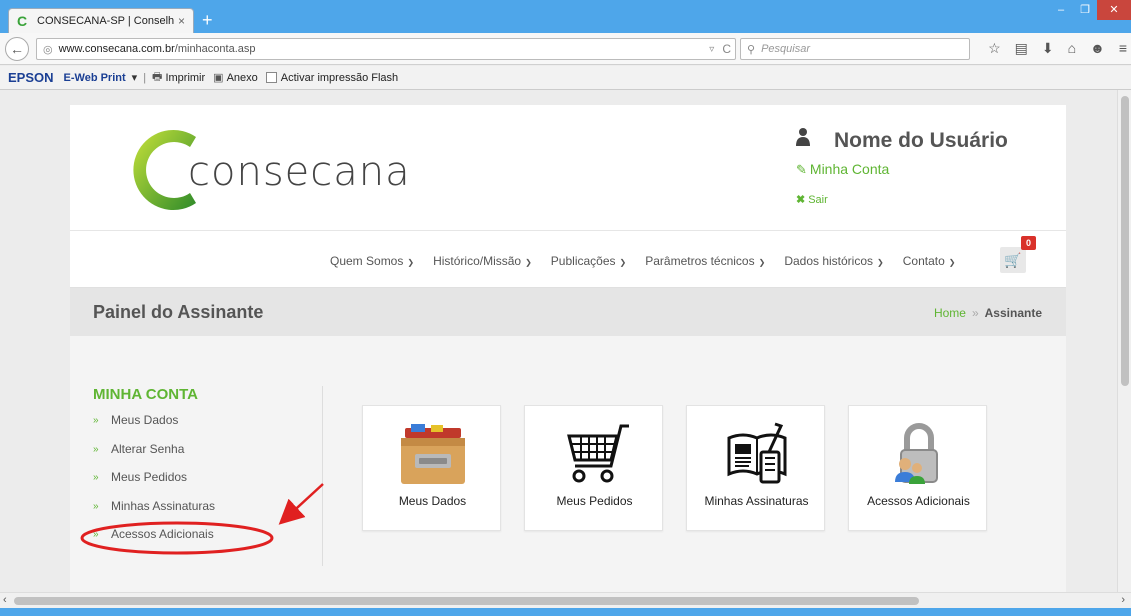 The height and width of the screenshot is (616, 1131). I want to click on scroll-right-icon: ›, so click(1123, 600).